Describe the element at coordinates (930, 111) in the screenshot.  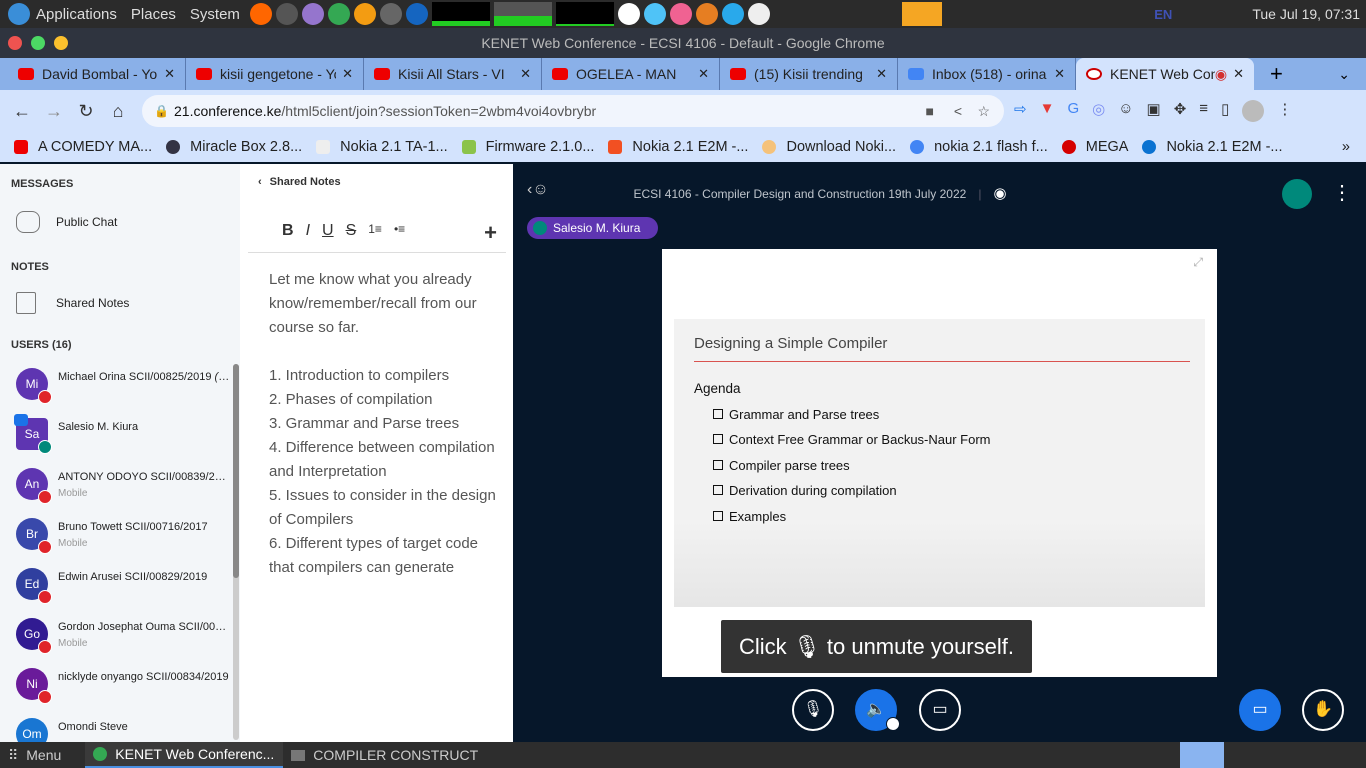
I see `camera-icon: ■` at that location.